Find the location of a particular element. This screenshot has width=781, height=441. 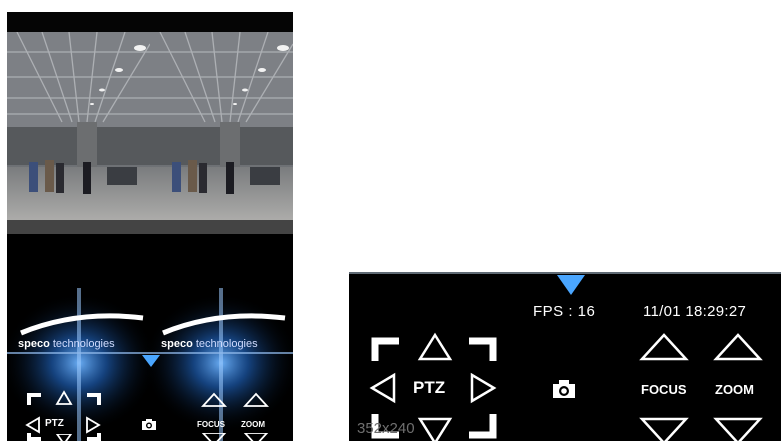

speco-logo-right: speco technologies is located at coordinates (209, 344).